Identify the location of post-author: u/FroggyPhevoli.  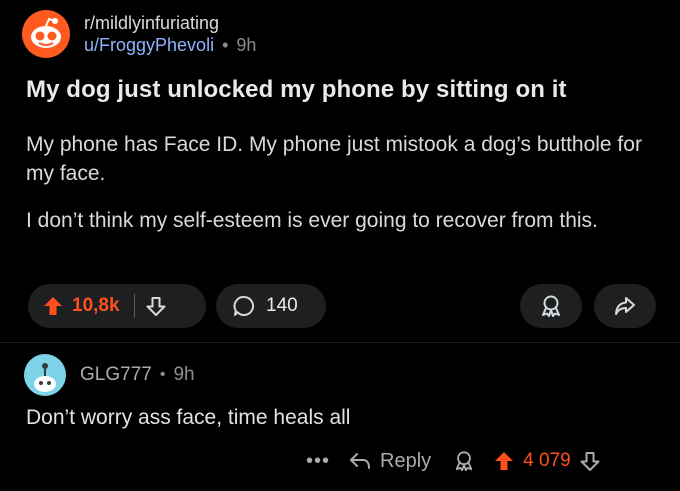
(149, 45).